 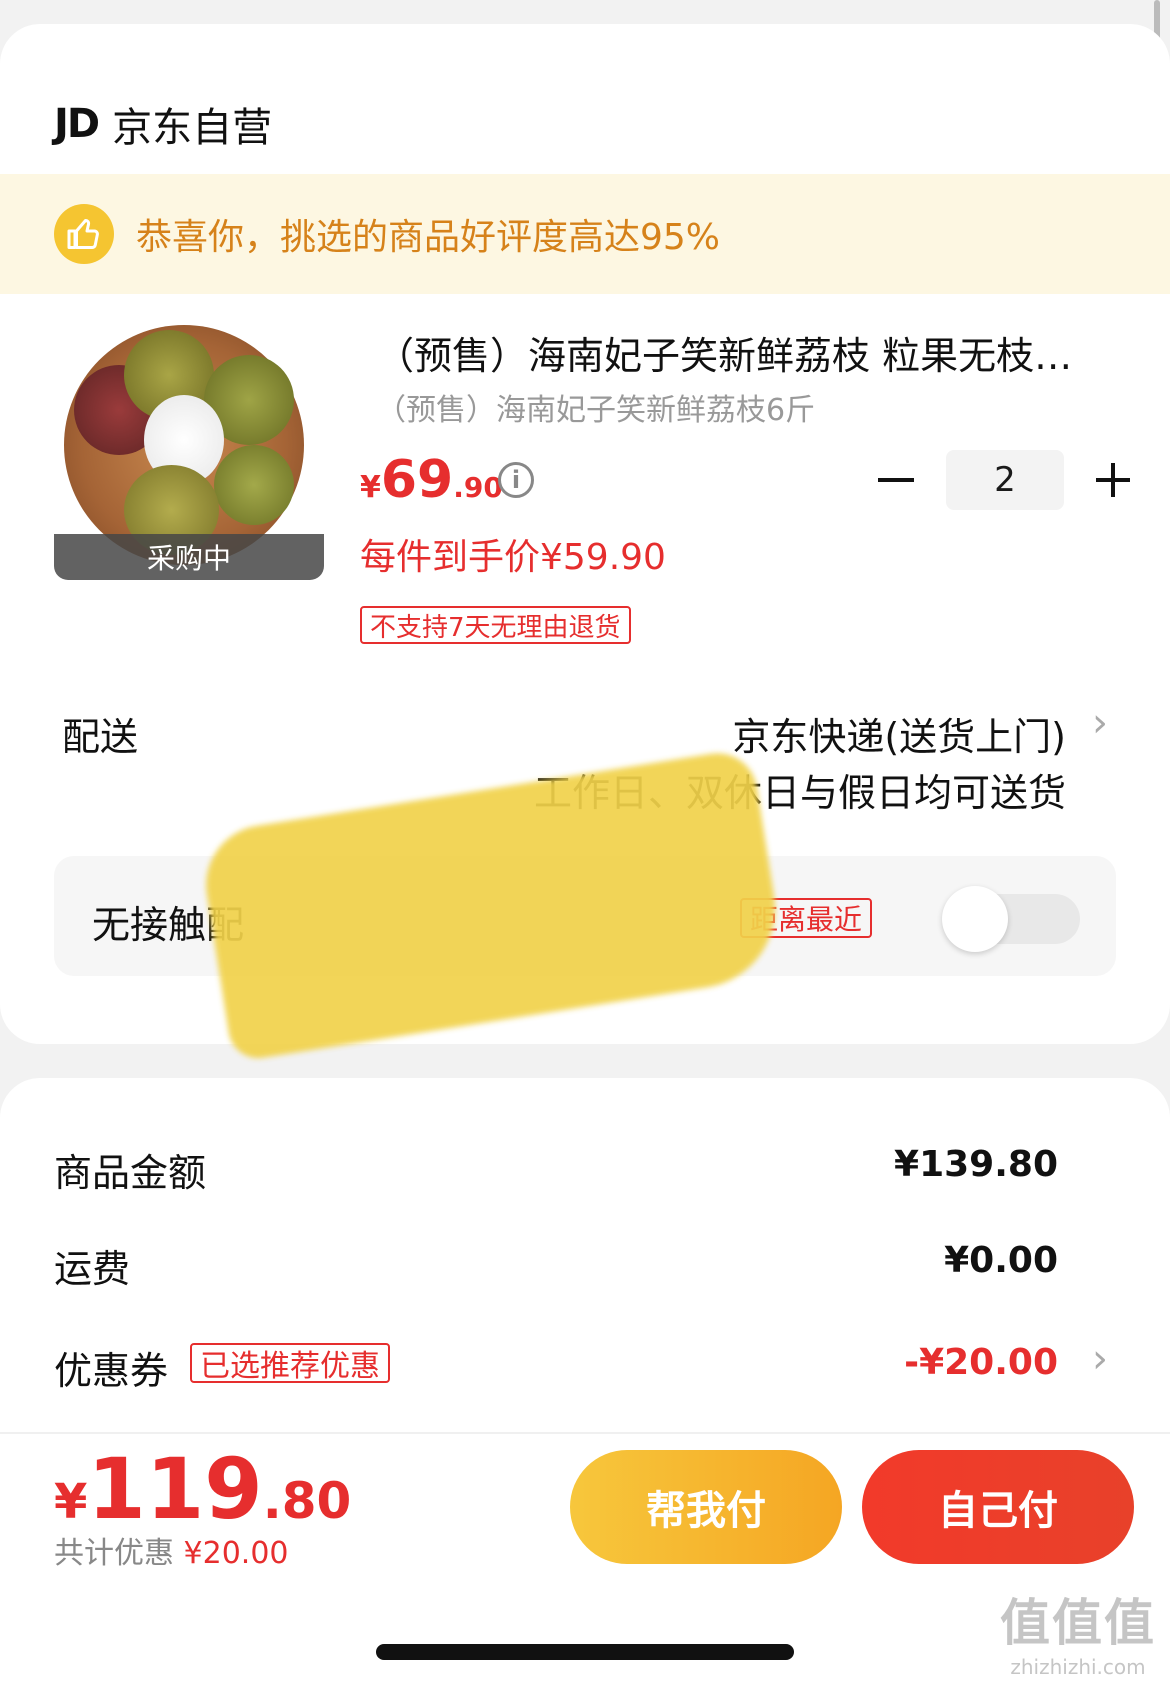 What do you see at coordinates (307, 1501) in the screenshot?
I see `total-decimal: .80` at bounding box center [307, 1501].